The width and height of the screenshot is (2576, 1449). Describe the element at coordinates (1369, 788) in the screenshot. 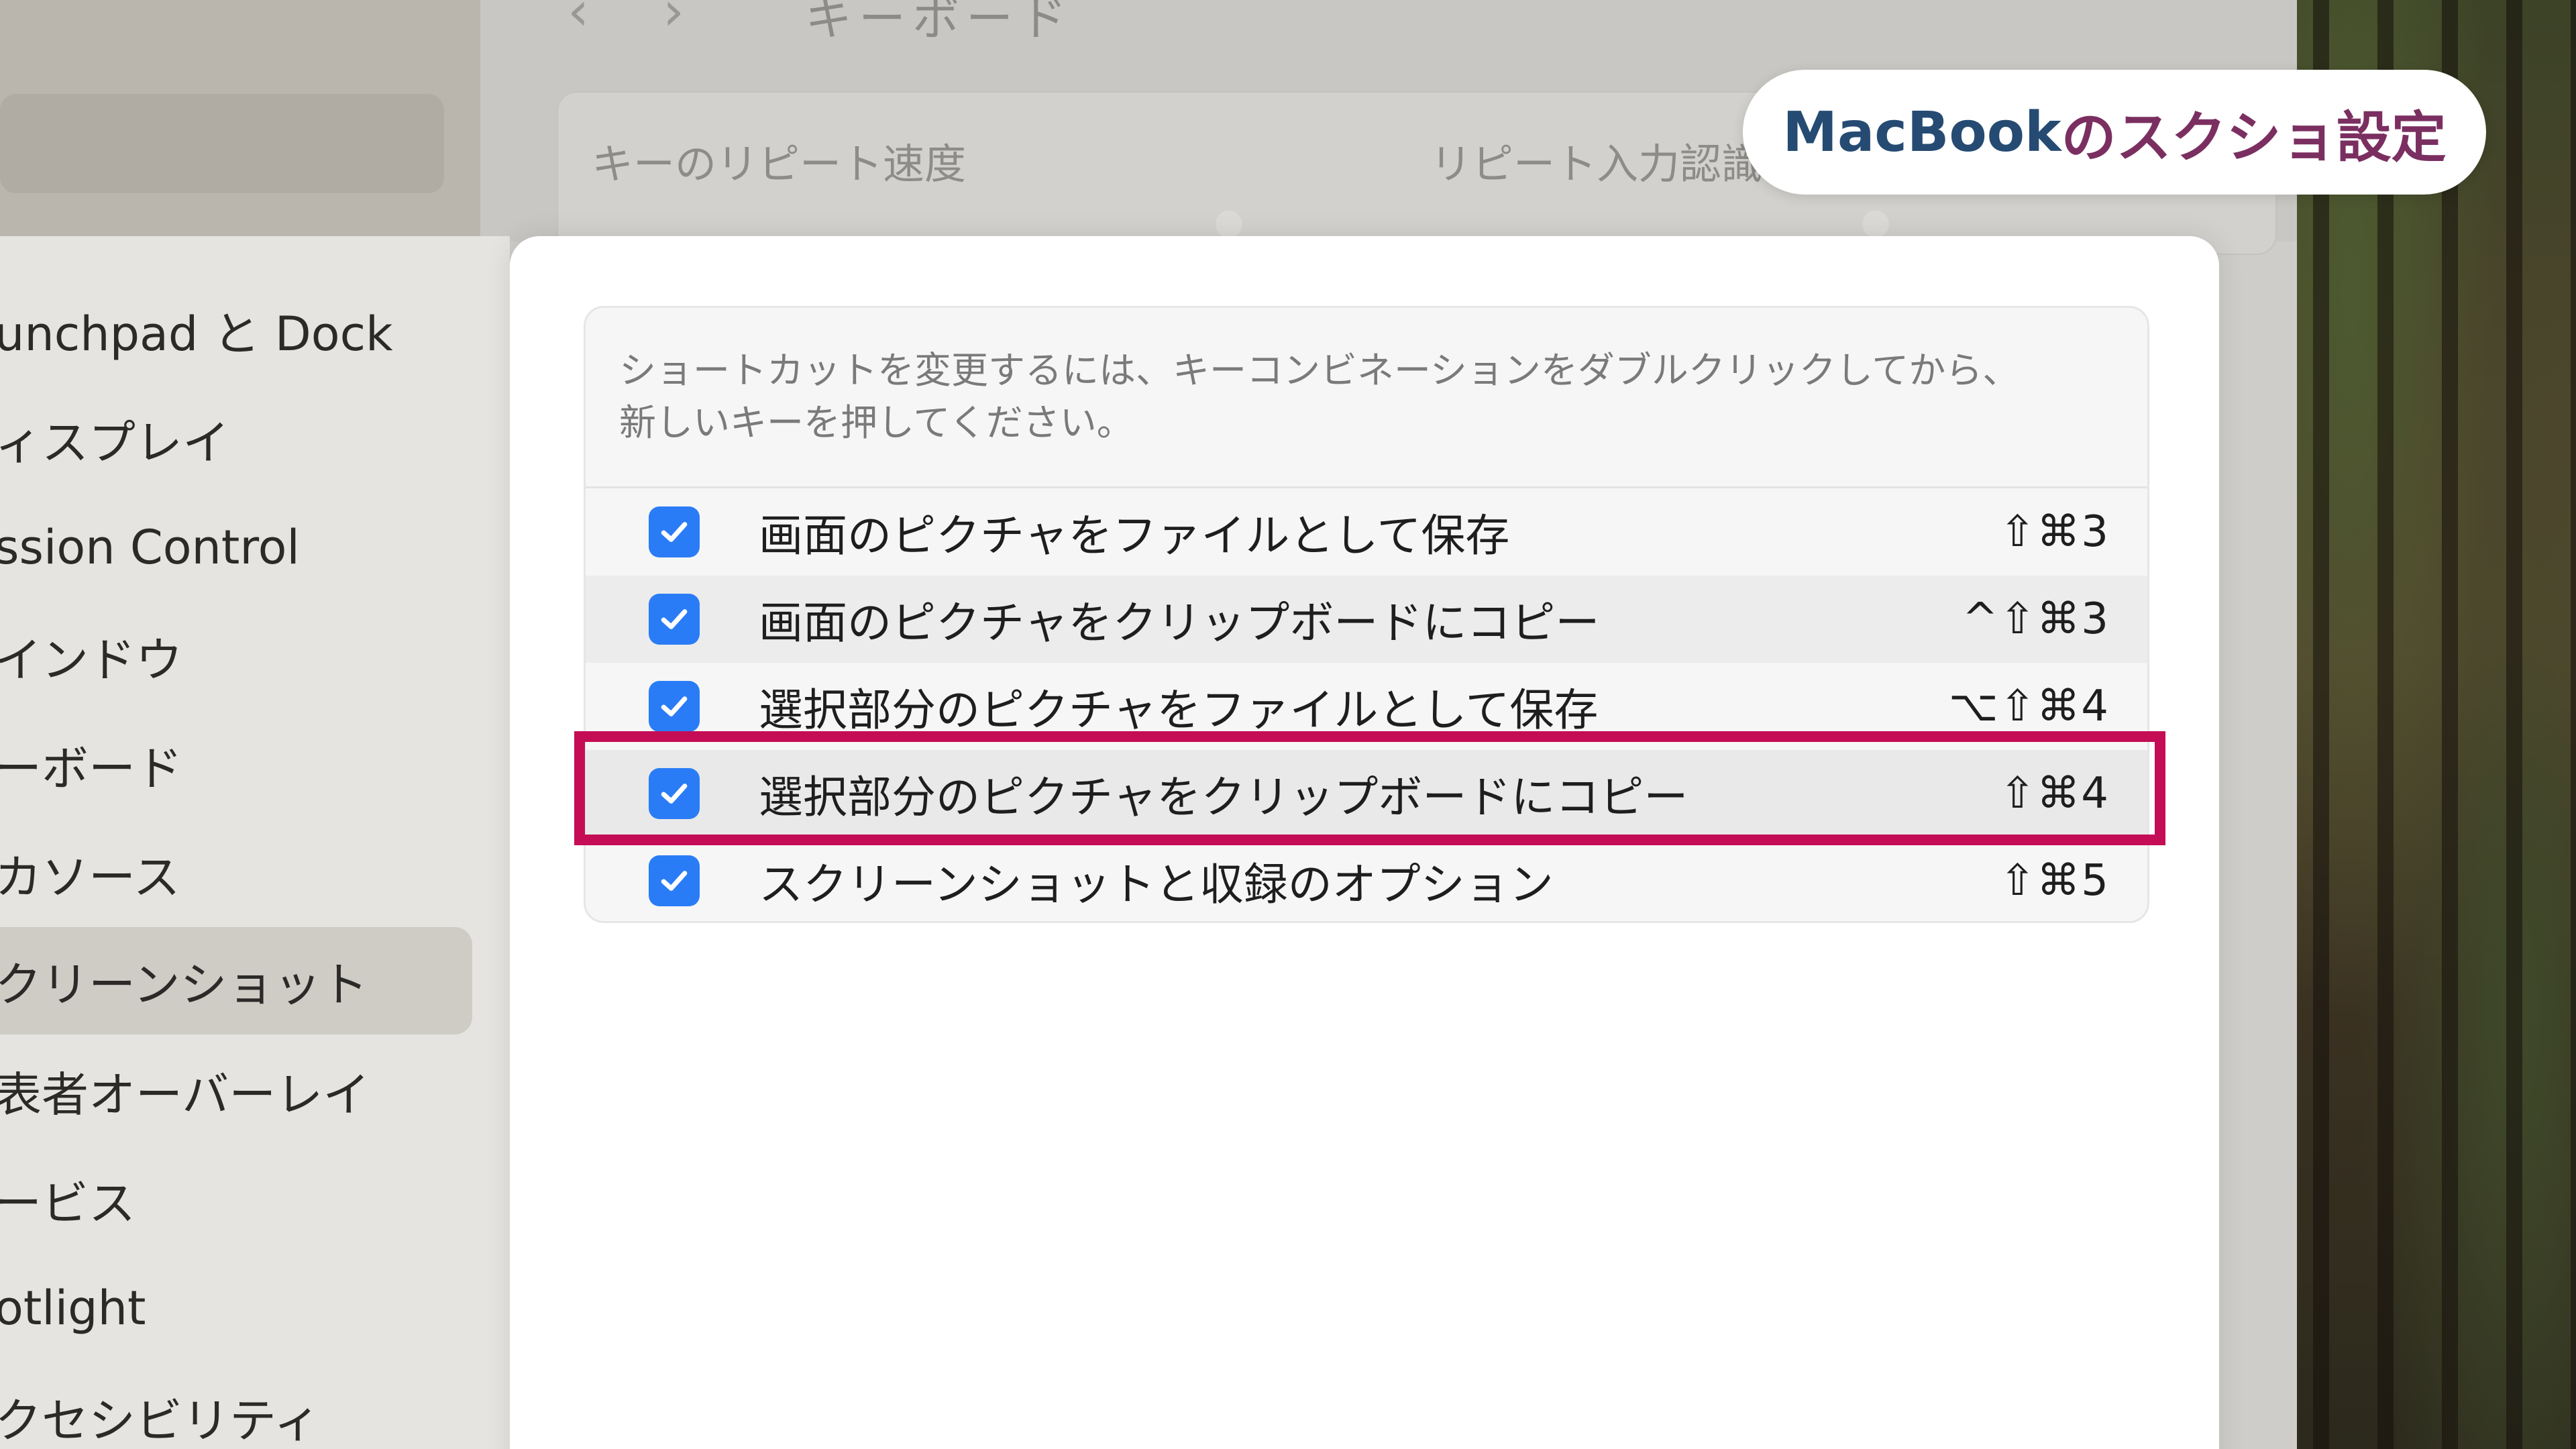

I see `highlight-annotation-frame` at that location.